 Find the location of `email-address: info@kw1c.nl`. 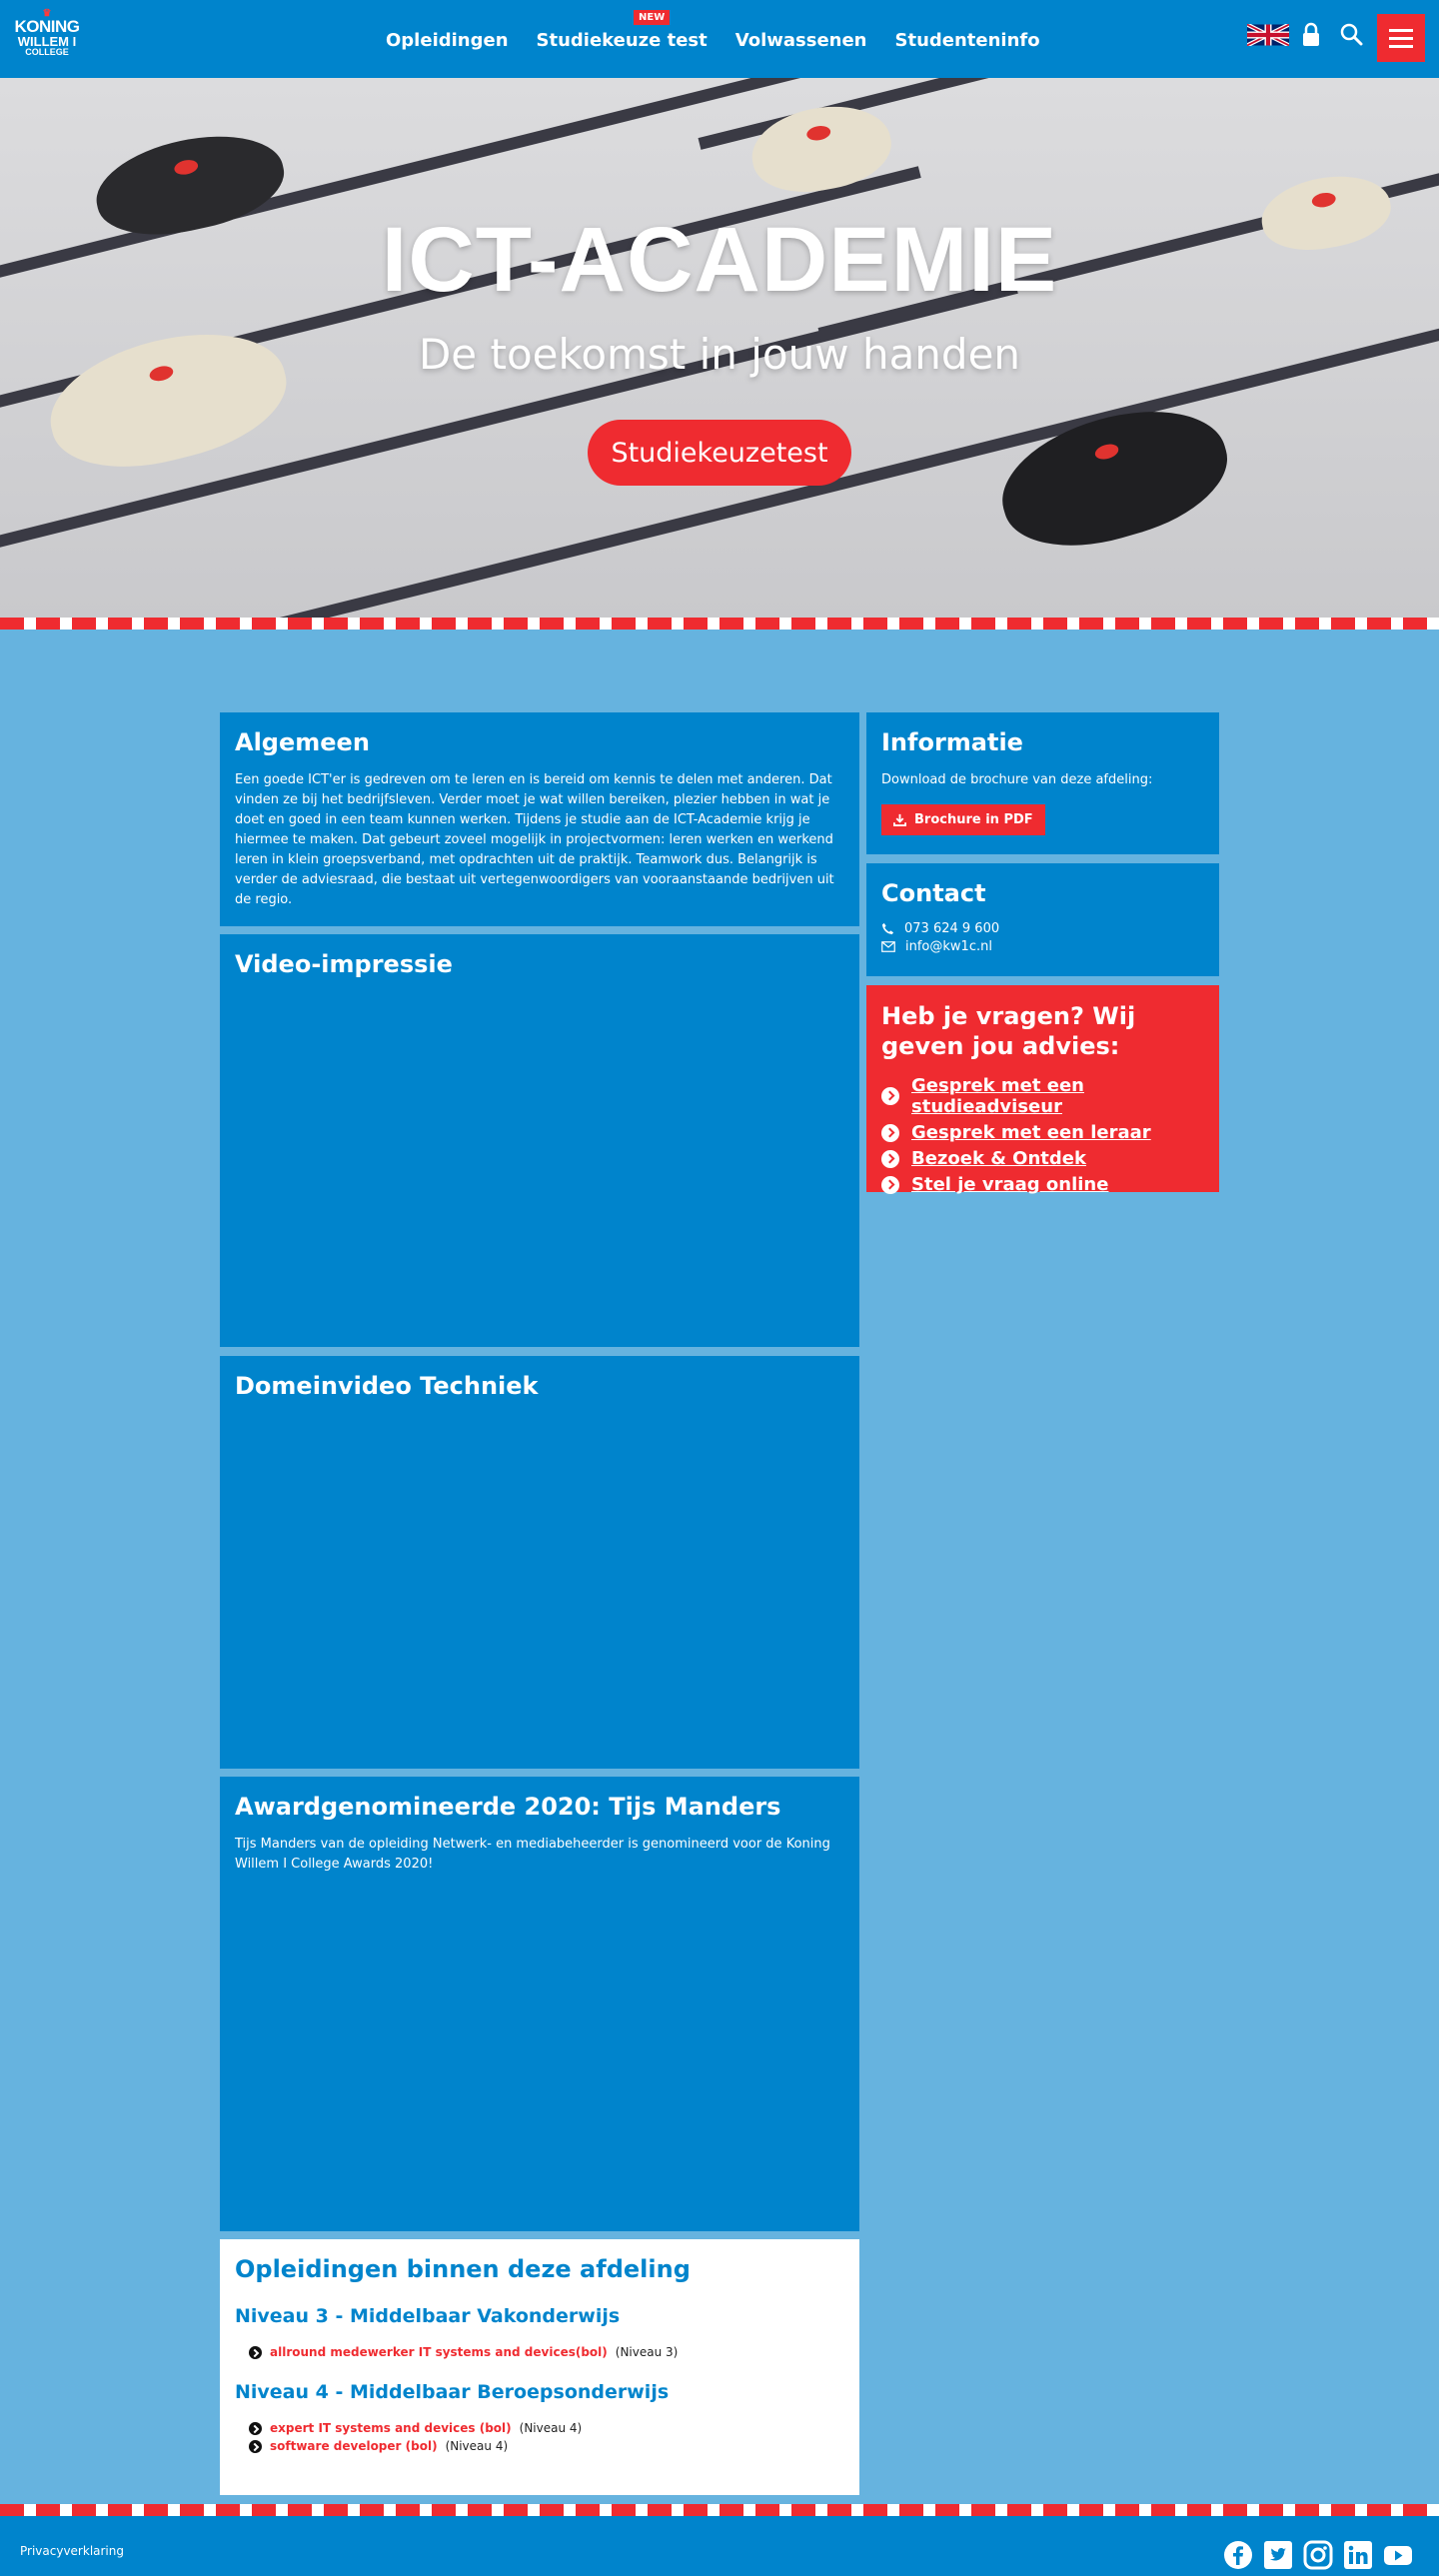

email-address: info@kw1c.nl is located at coordinates (948, 946).